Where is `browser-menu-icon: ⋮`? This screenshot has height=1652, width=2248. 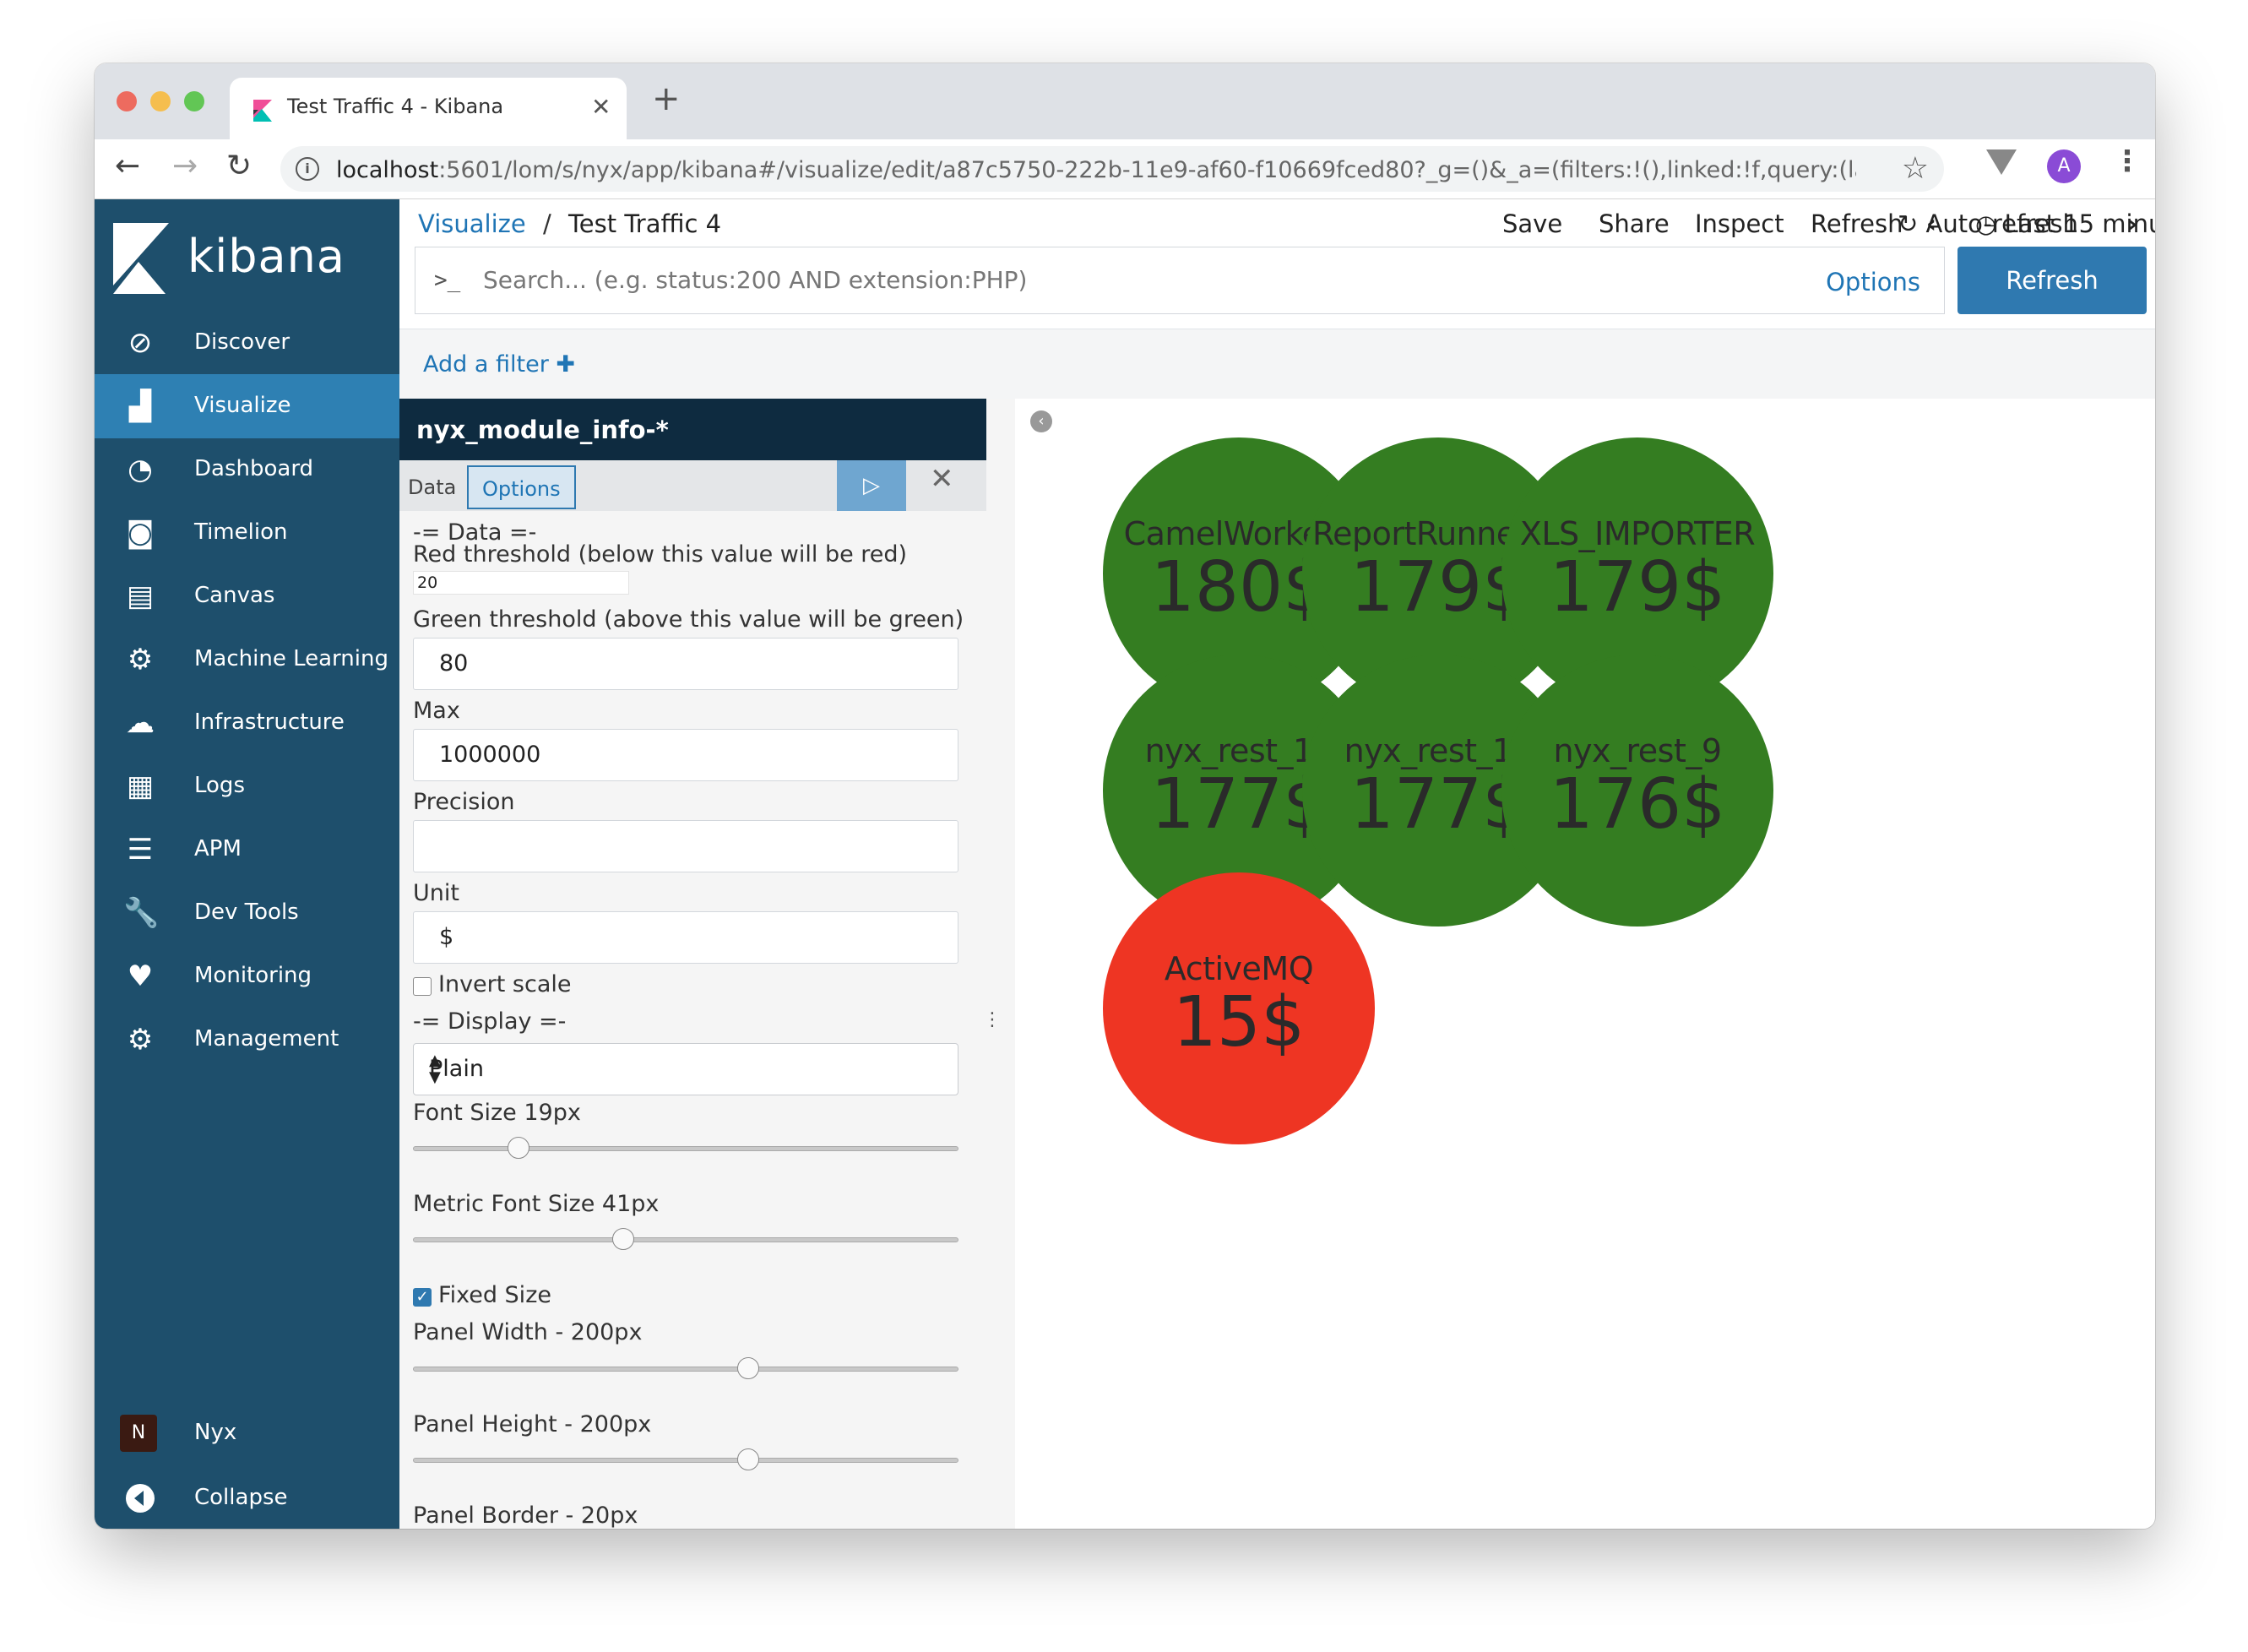 browser-menu-icon: ⋮ is located at coordinates (2127, 161).